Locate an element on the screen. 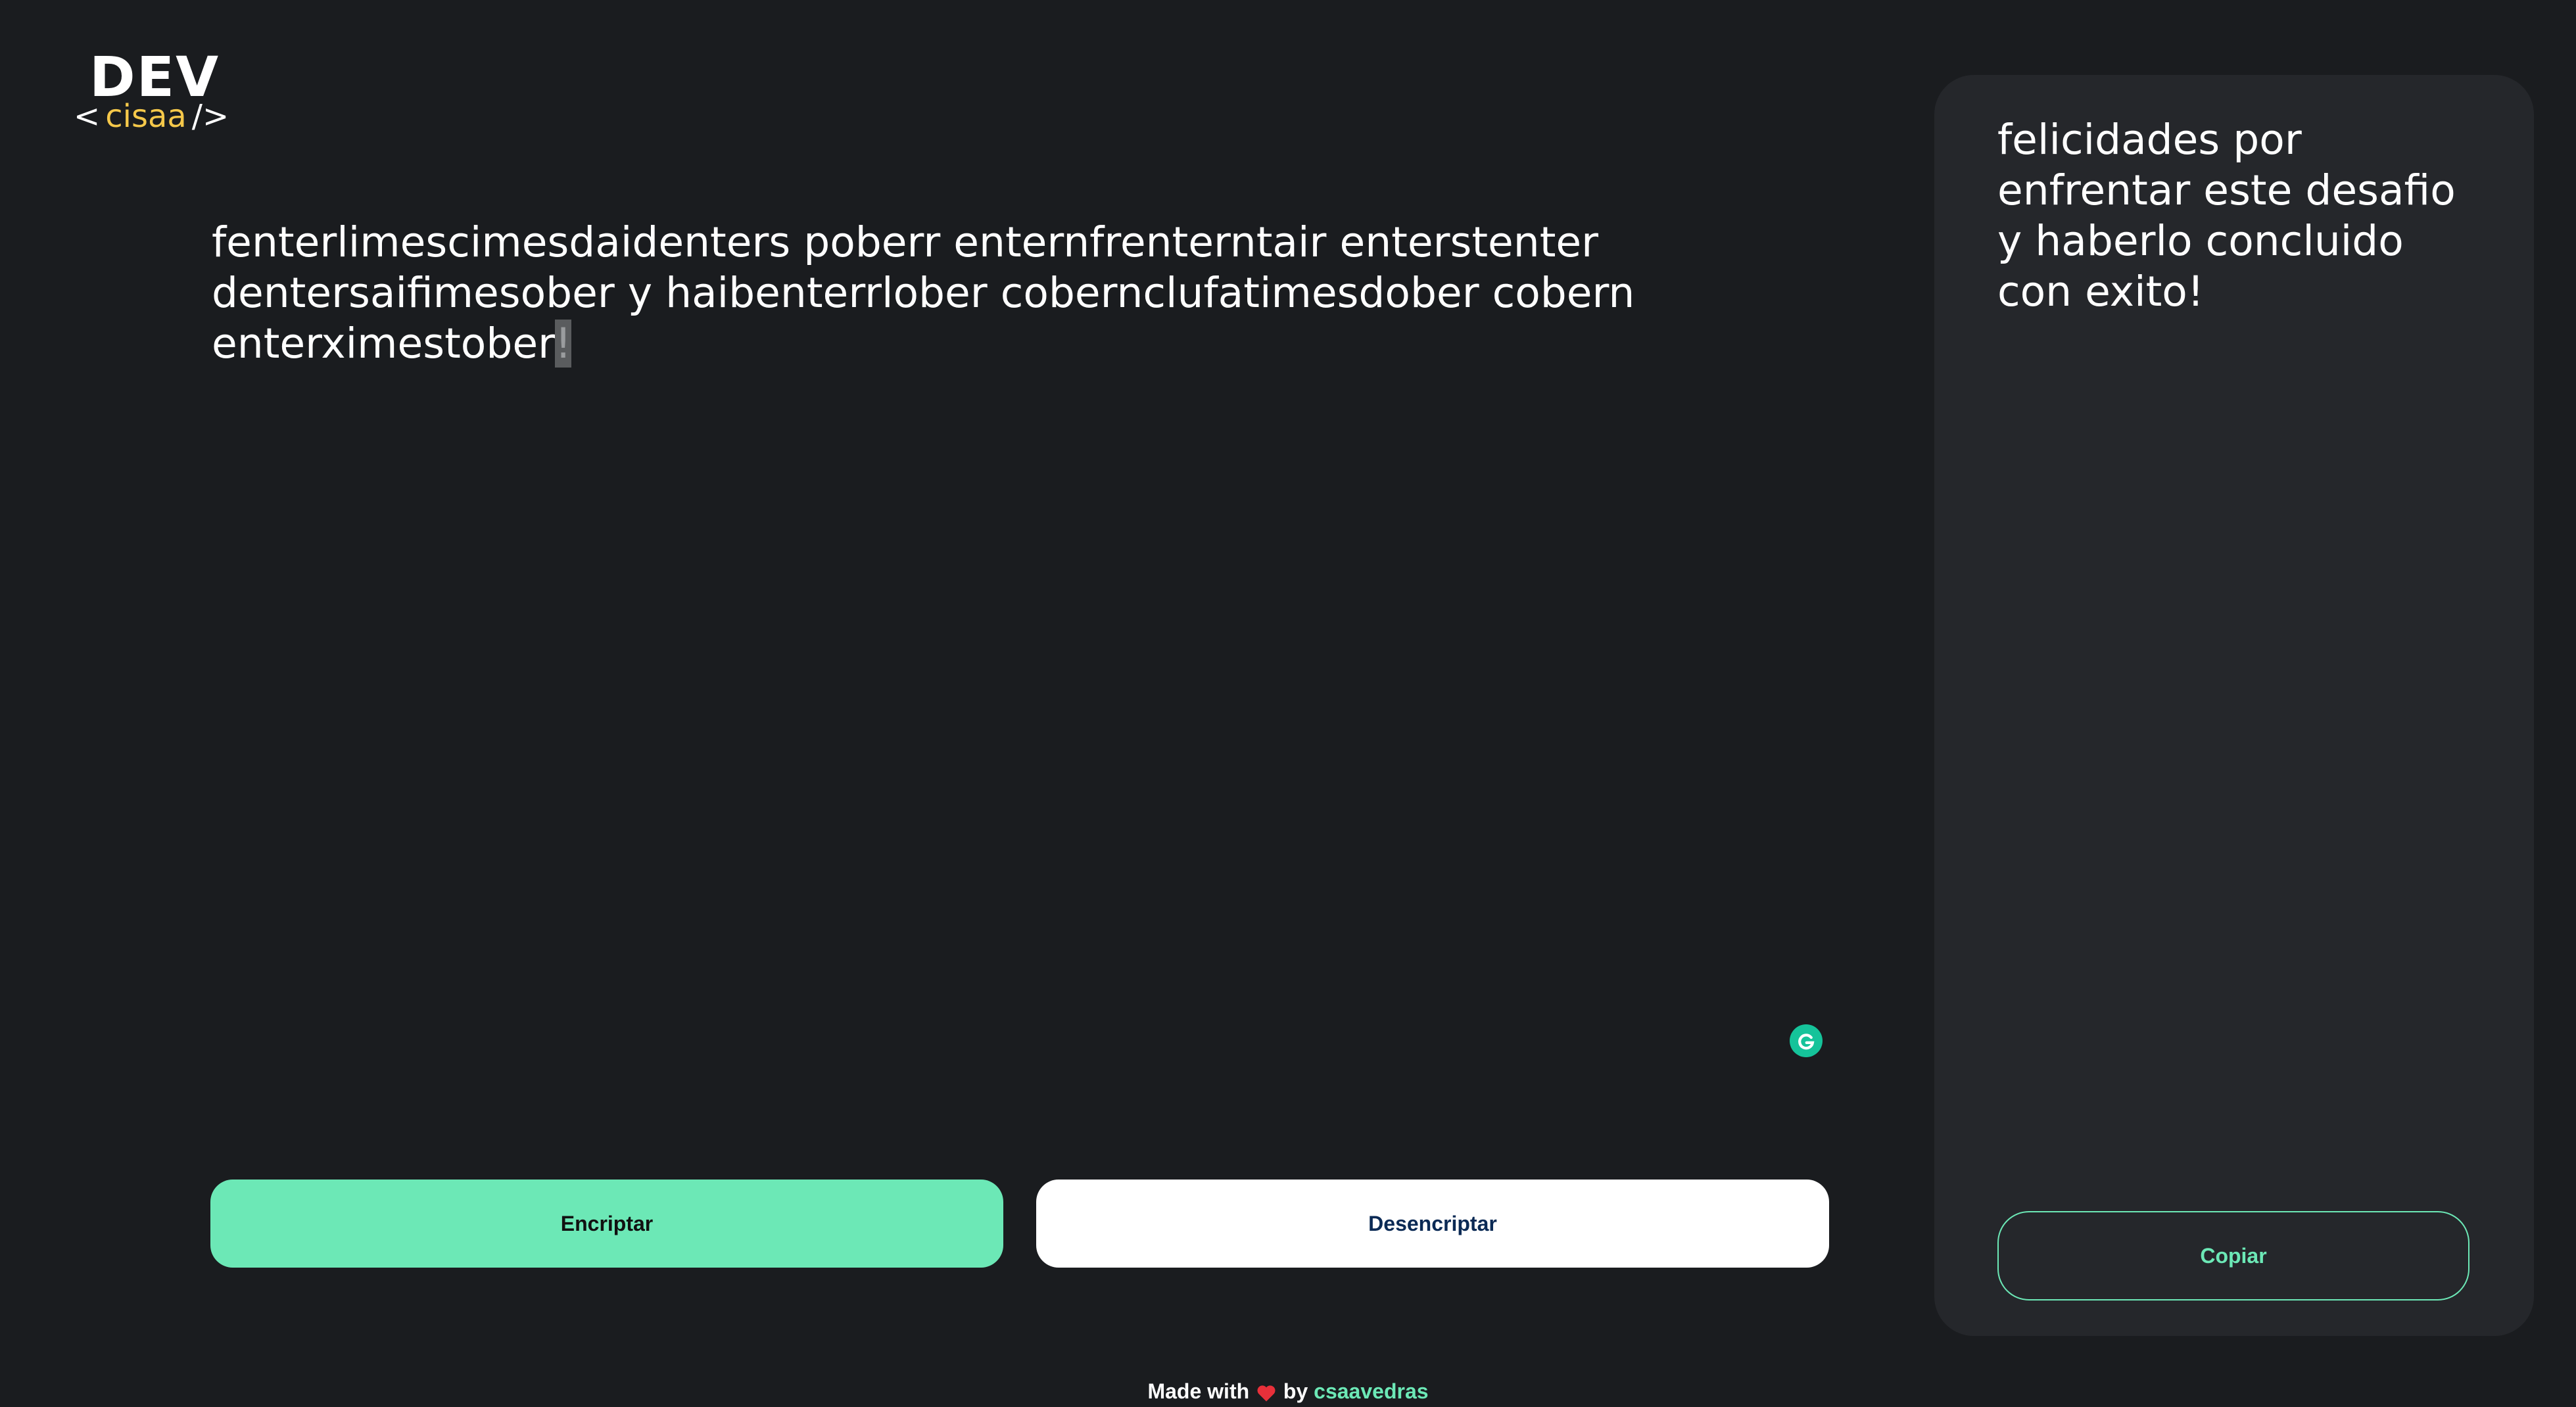 Image resolution: width=2576 pixels, height=1407 pixels. logo-name: cisaa is located at coordinates (146, 116).